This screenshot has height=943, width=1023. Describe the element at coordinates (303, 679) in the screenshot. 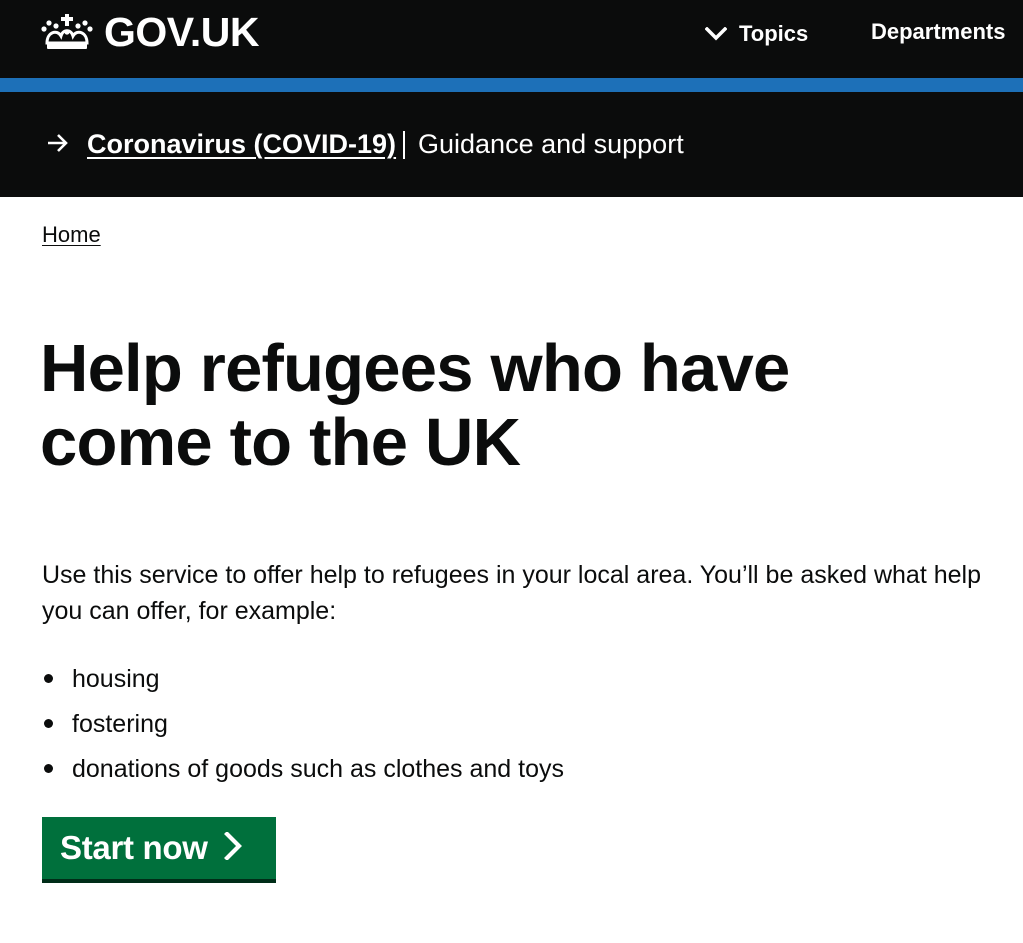

I see `list-item: housing` at that location.